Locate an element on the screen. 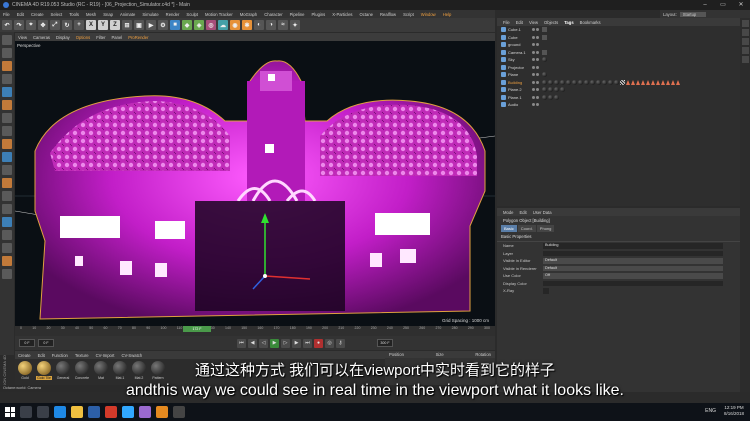  attribute-menu-user-data: User Data is located at coordinates (542, 212).